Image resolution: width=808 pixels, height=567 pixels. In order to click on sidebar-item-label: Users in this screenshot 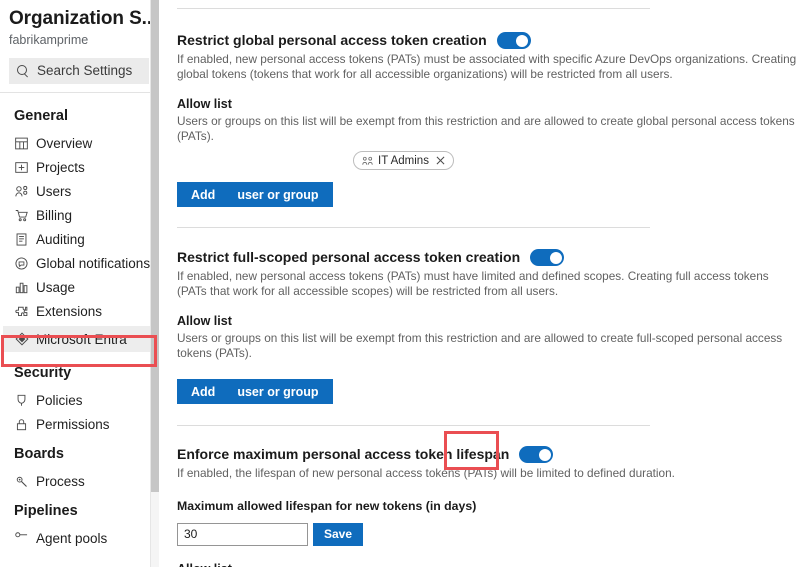, I will do `click(54, 191)`.